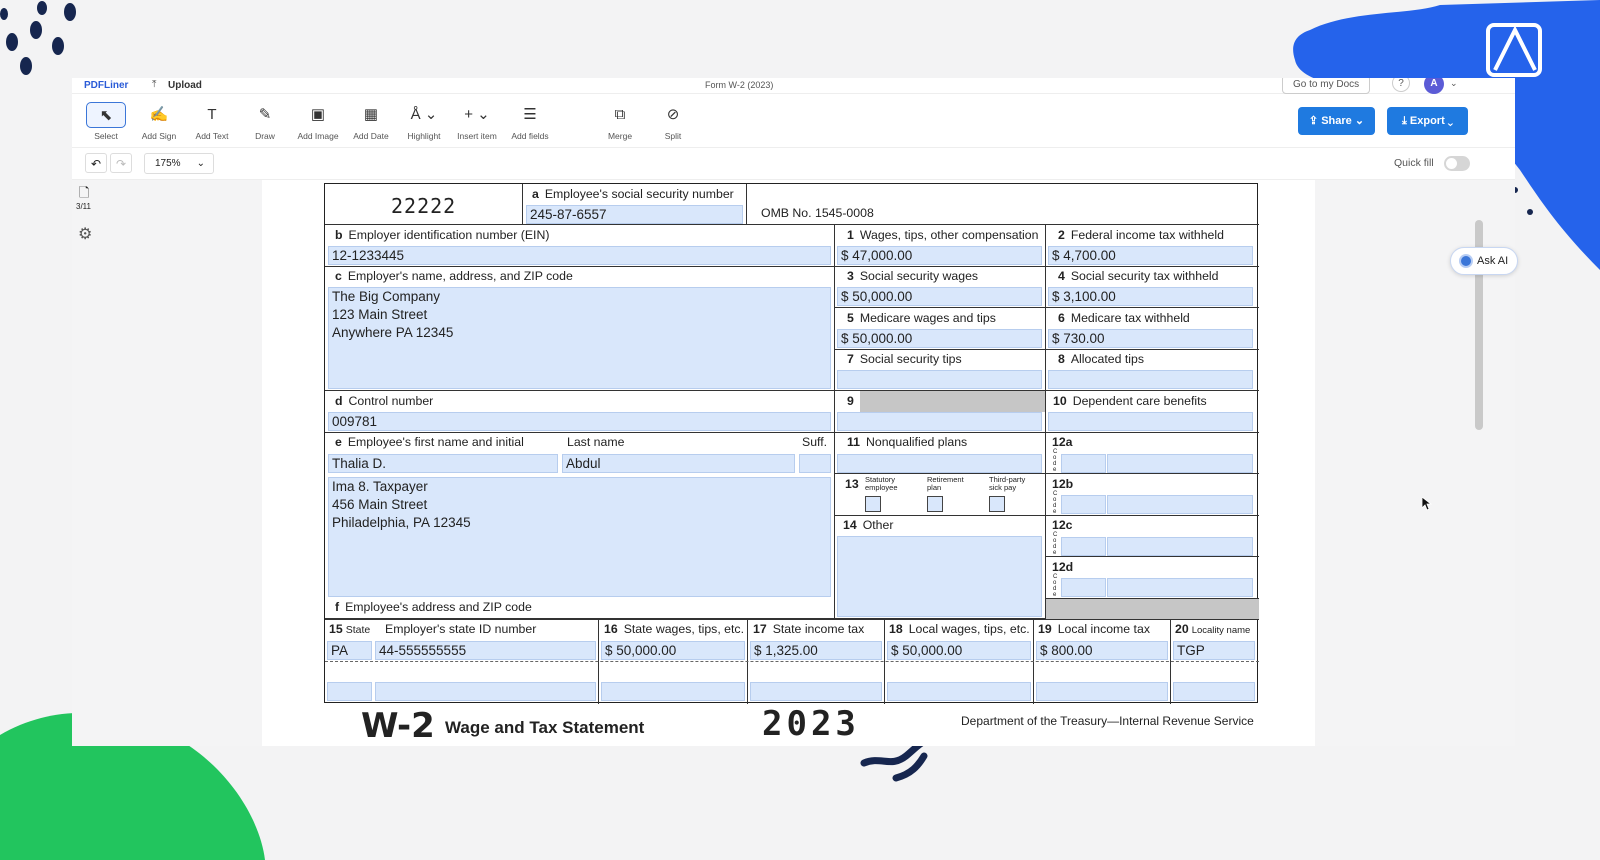  I want to click on share-button: ⇪ Share ⌄, so click(1336, 121).